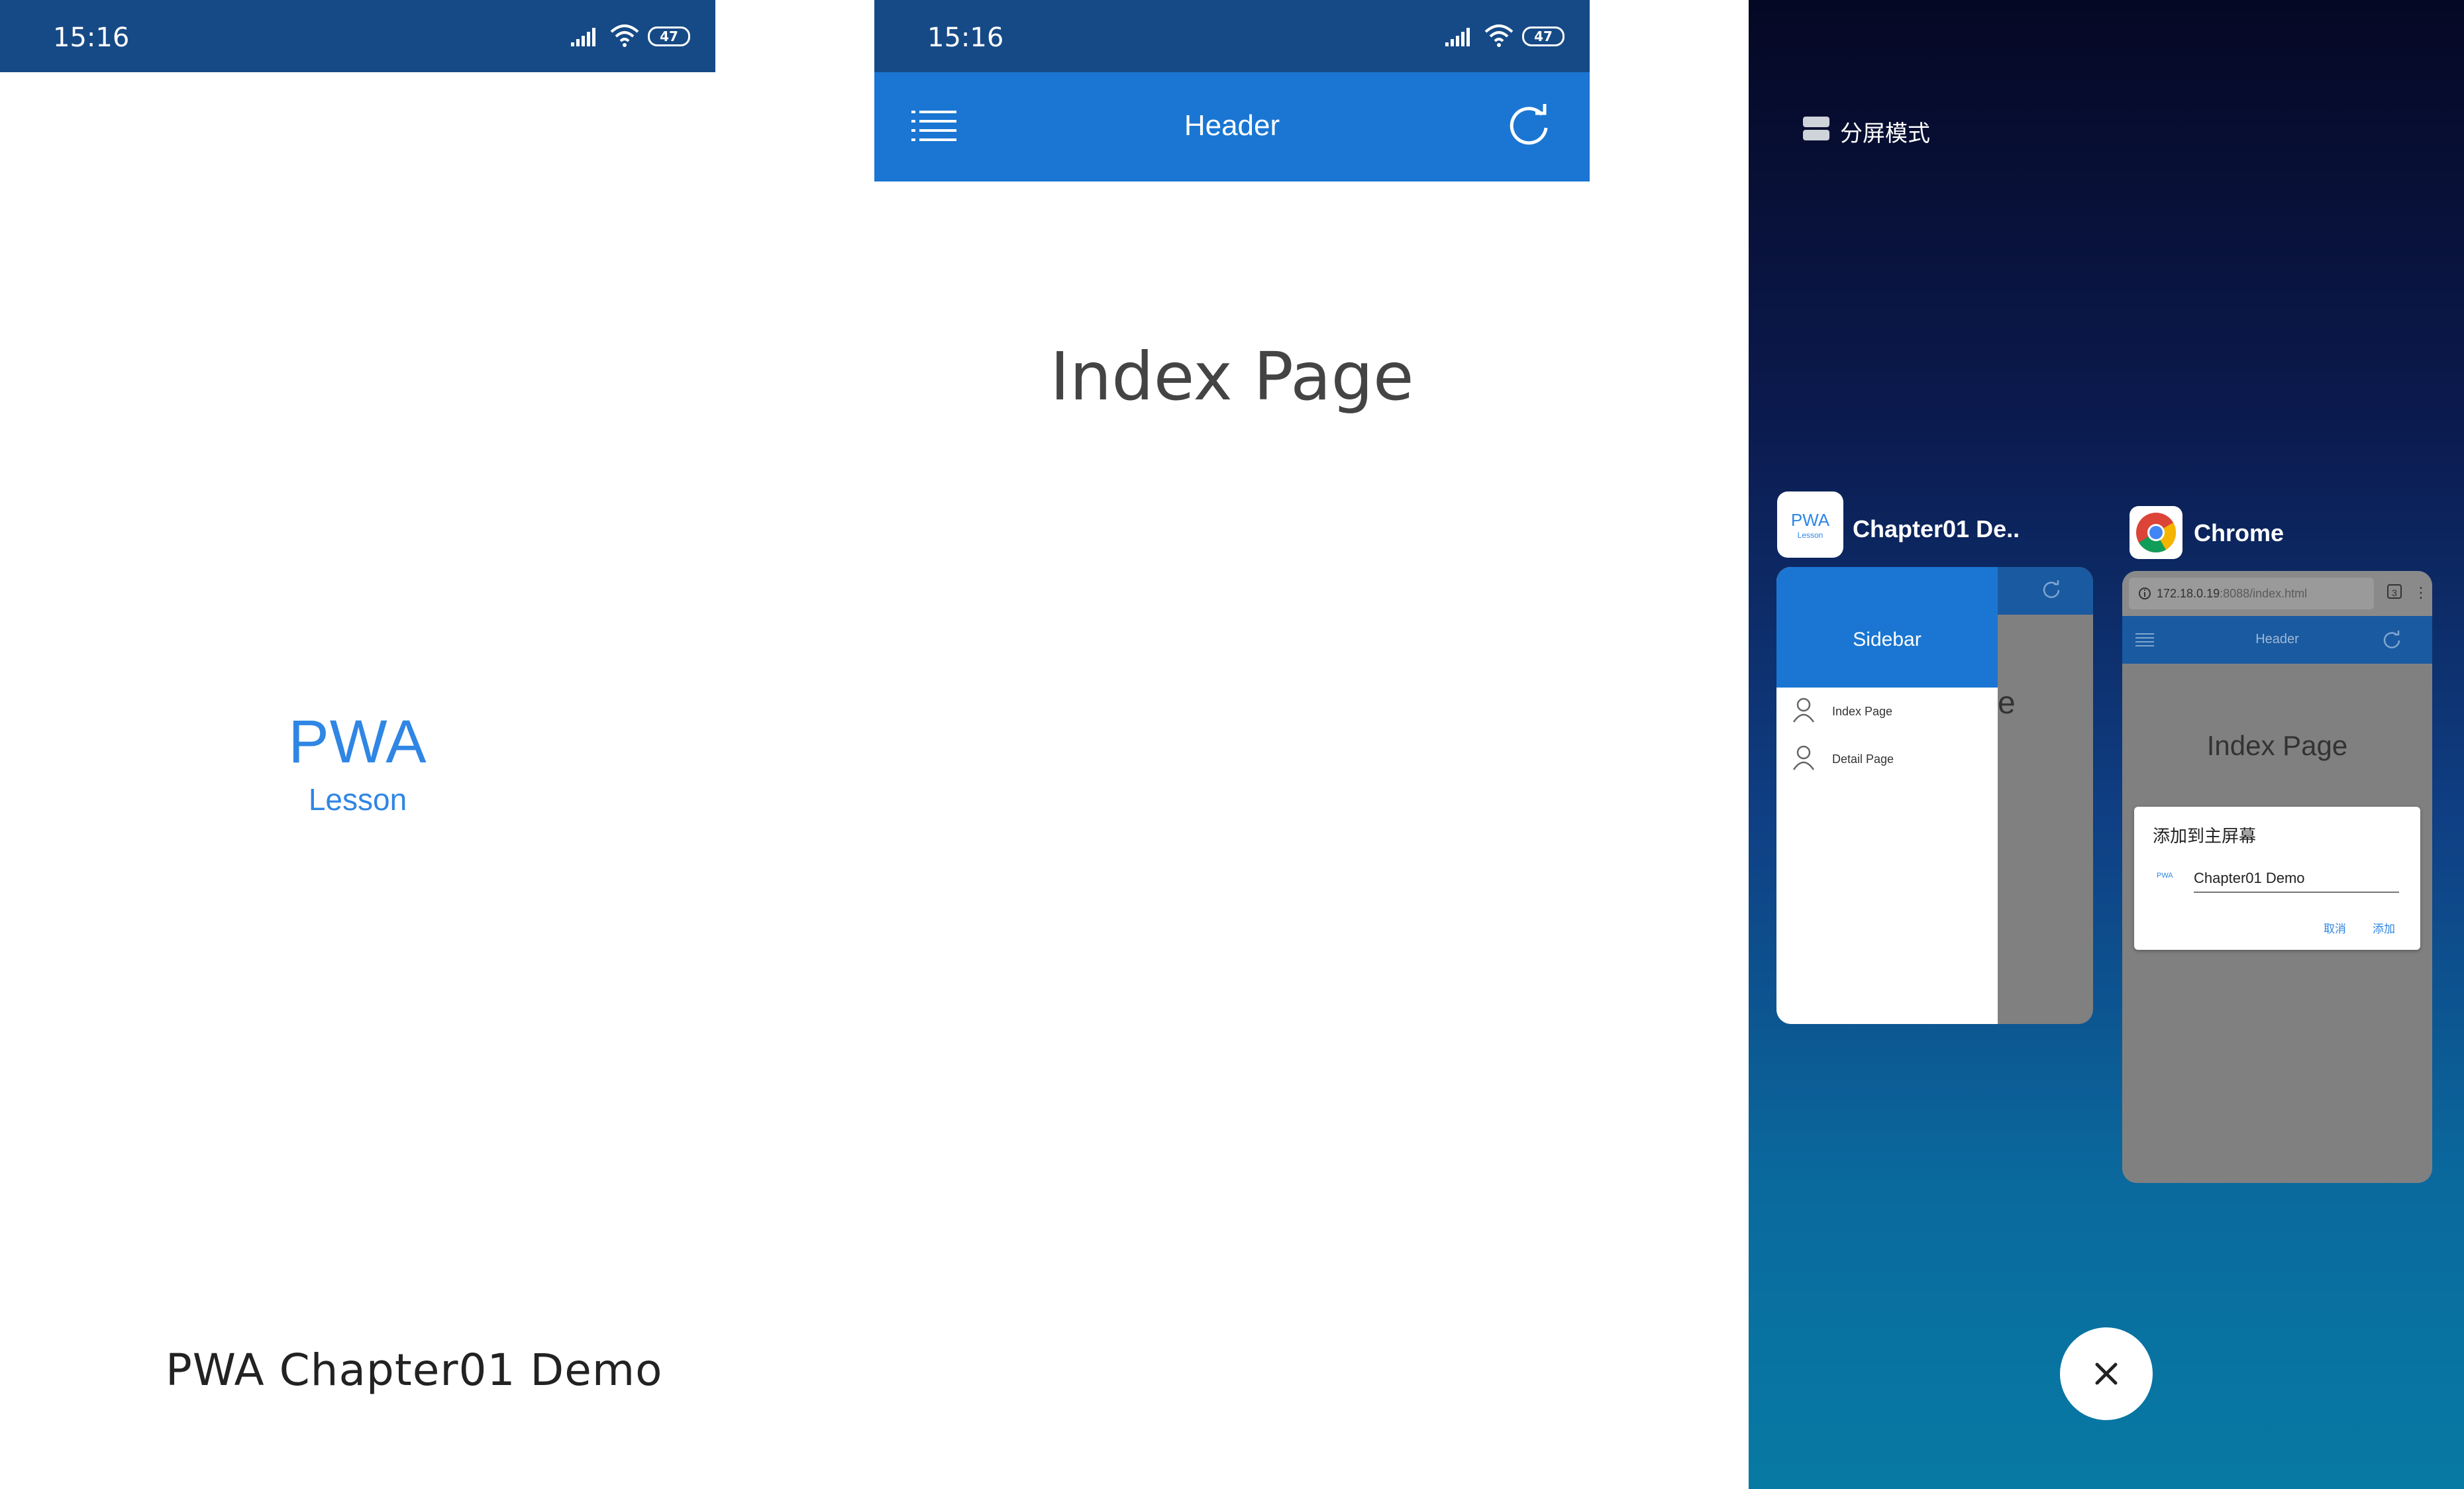  I want to click on dialog-app-icon: PWA, so click(2165, 876).